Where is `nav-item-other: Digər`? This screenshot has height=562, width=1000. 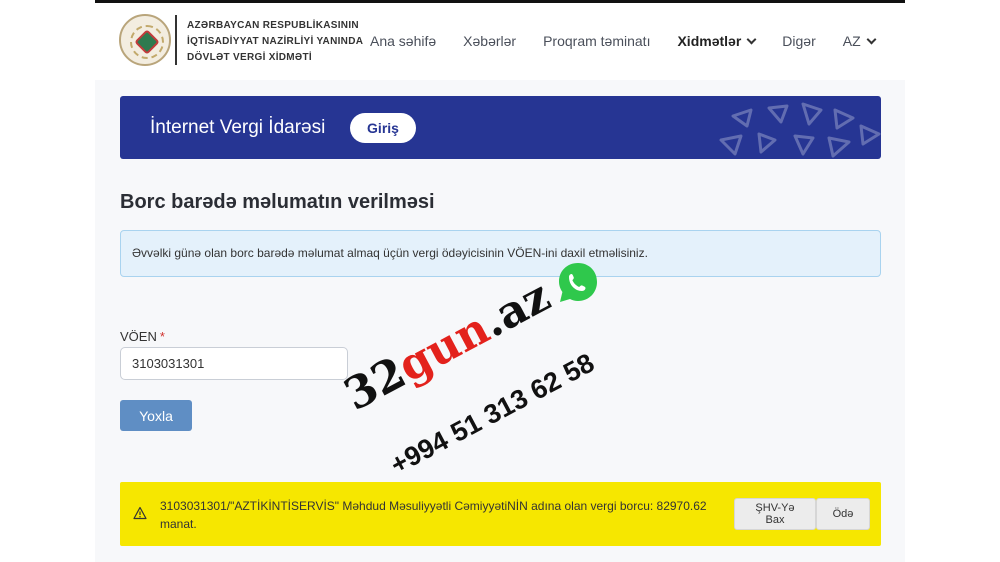 nav-item-other: Digər is located at coordinates (798, 41).